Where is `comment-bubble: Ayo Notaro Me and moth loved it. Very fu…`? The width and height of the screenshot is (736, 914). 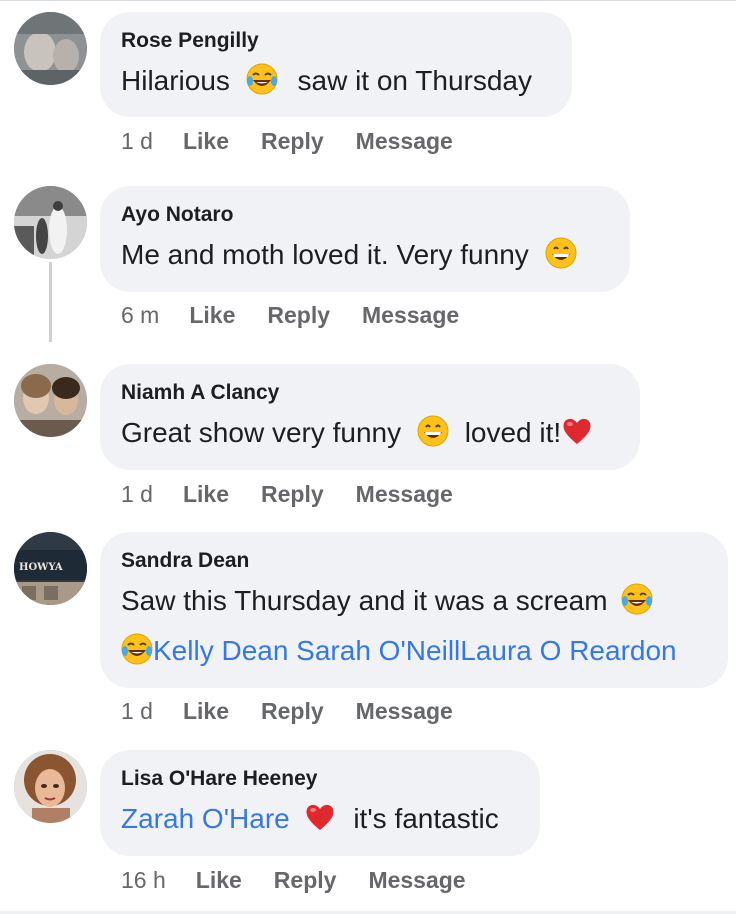
comment-bubble: Ayo Notaro Me and moth loved it. Very fu… is located at coordinates (365, 239).